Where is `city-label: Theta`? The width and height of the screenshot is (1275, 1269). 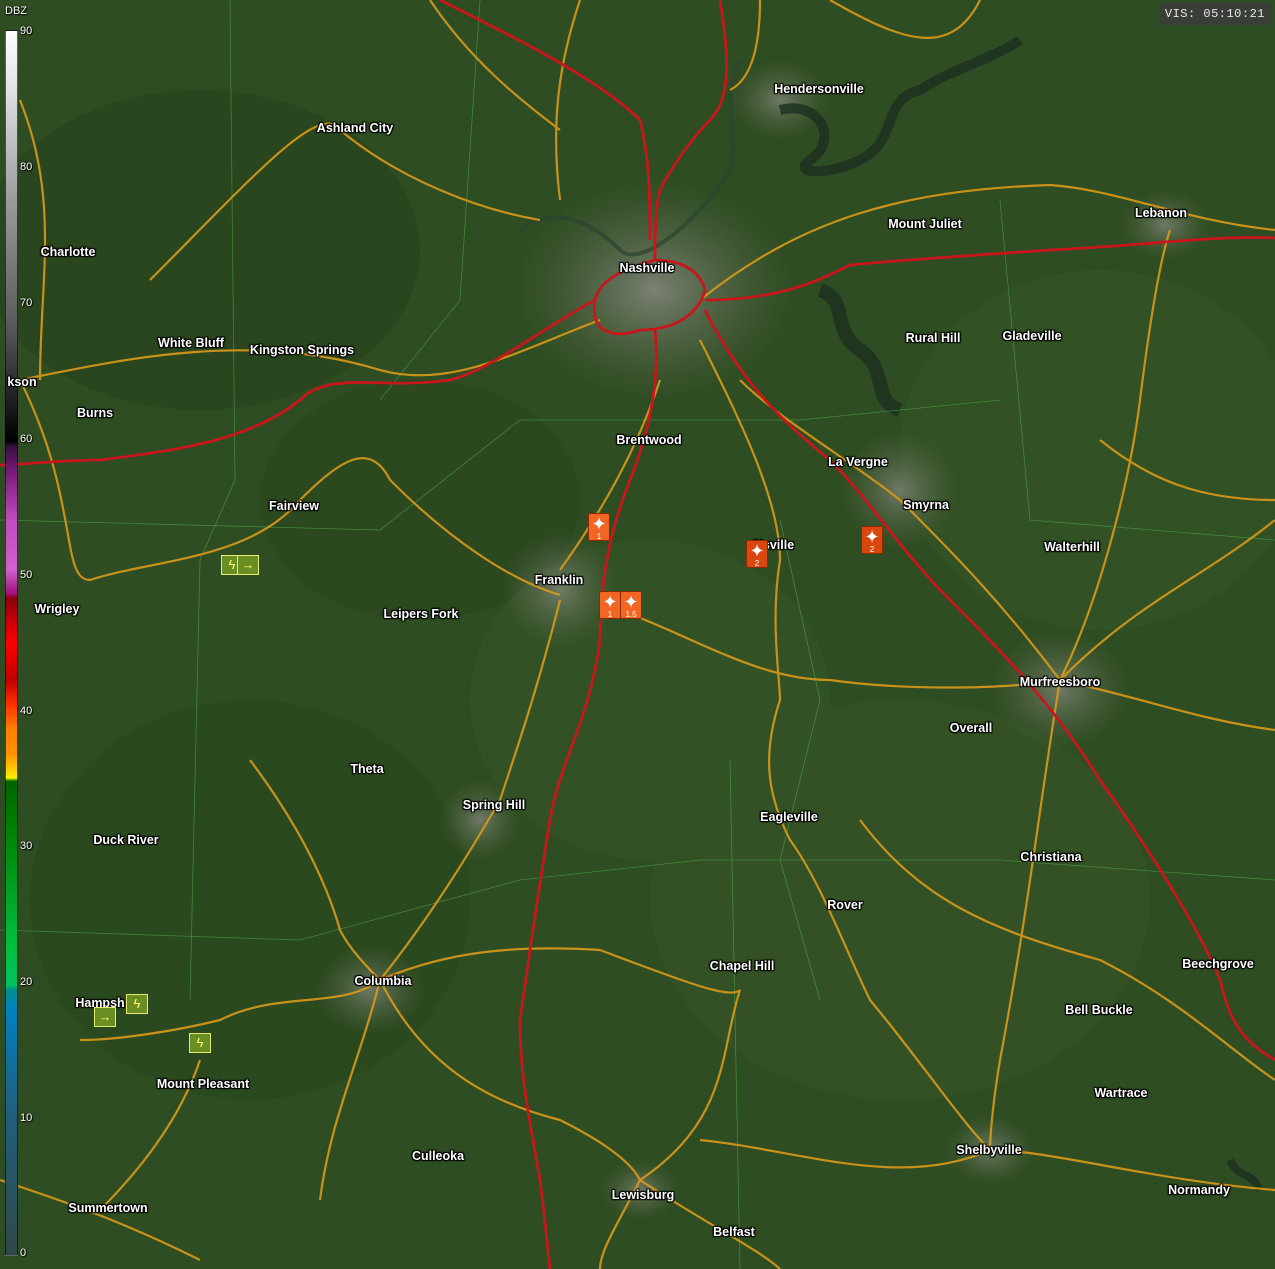
city-label: Theta is located at coordinates (367, 769).